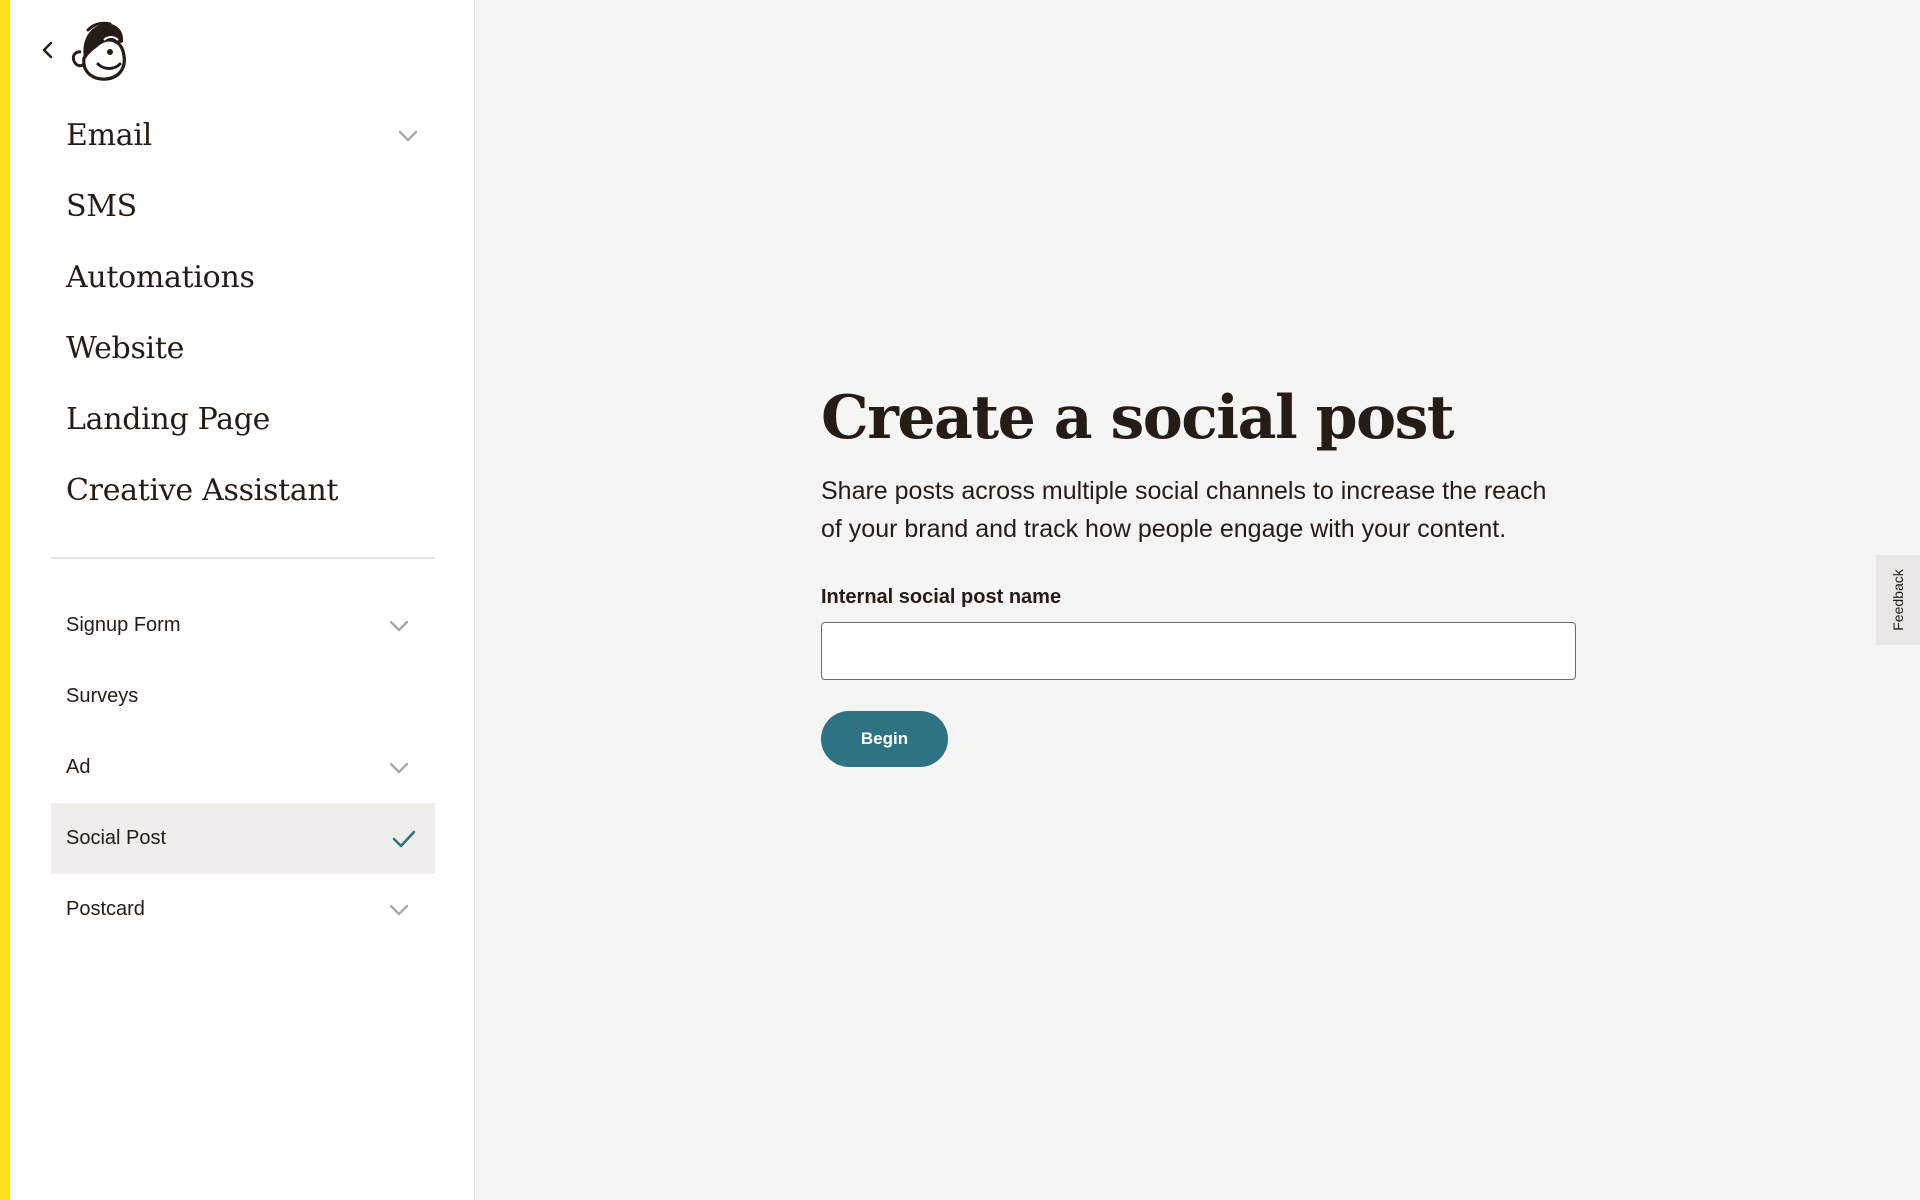 This screenshot has width=1920, height=1200. I want to click on nav-item-label: Website, so click(125, 348).